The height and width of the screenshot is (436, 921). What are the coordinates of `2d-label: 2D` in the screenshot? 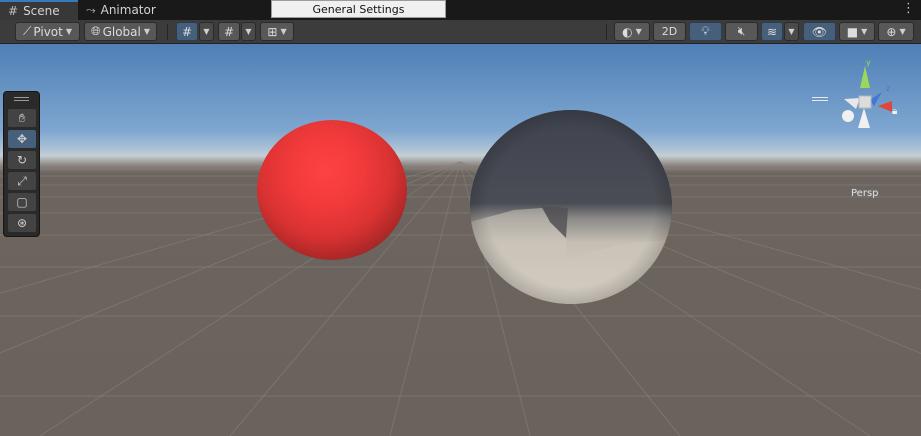 It's located at (669, 31).